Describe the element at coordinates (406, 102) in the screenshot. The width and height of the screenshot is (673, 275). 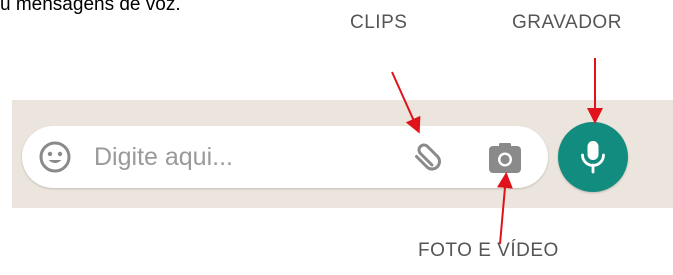
I see `arrow-to-attach` at that location.